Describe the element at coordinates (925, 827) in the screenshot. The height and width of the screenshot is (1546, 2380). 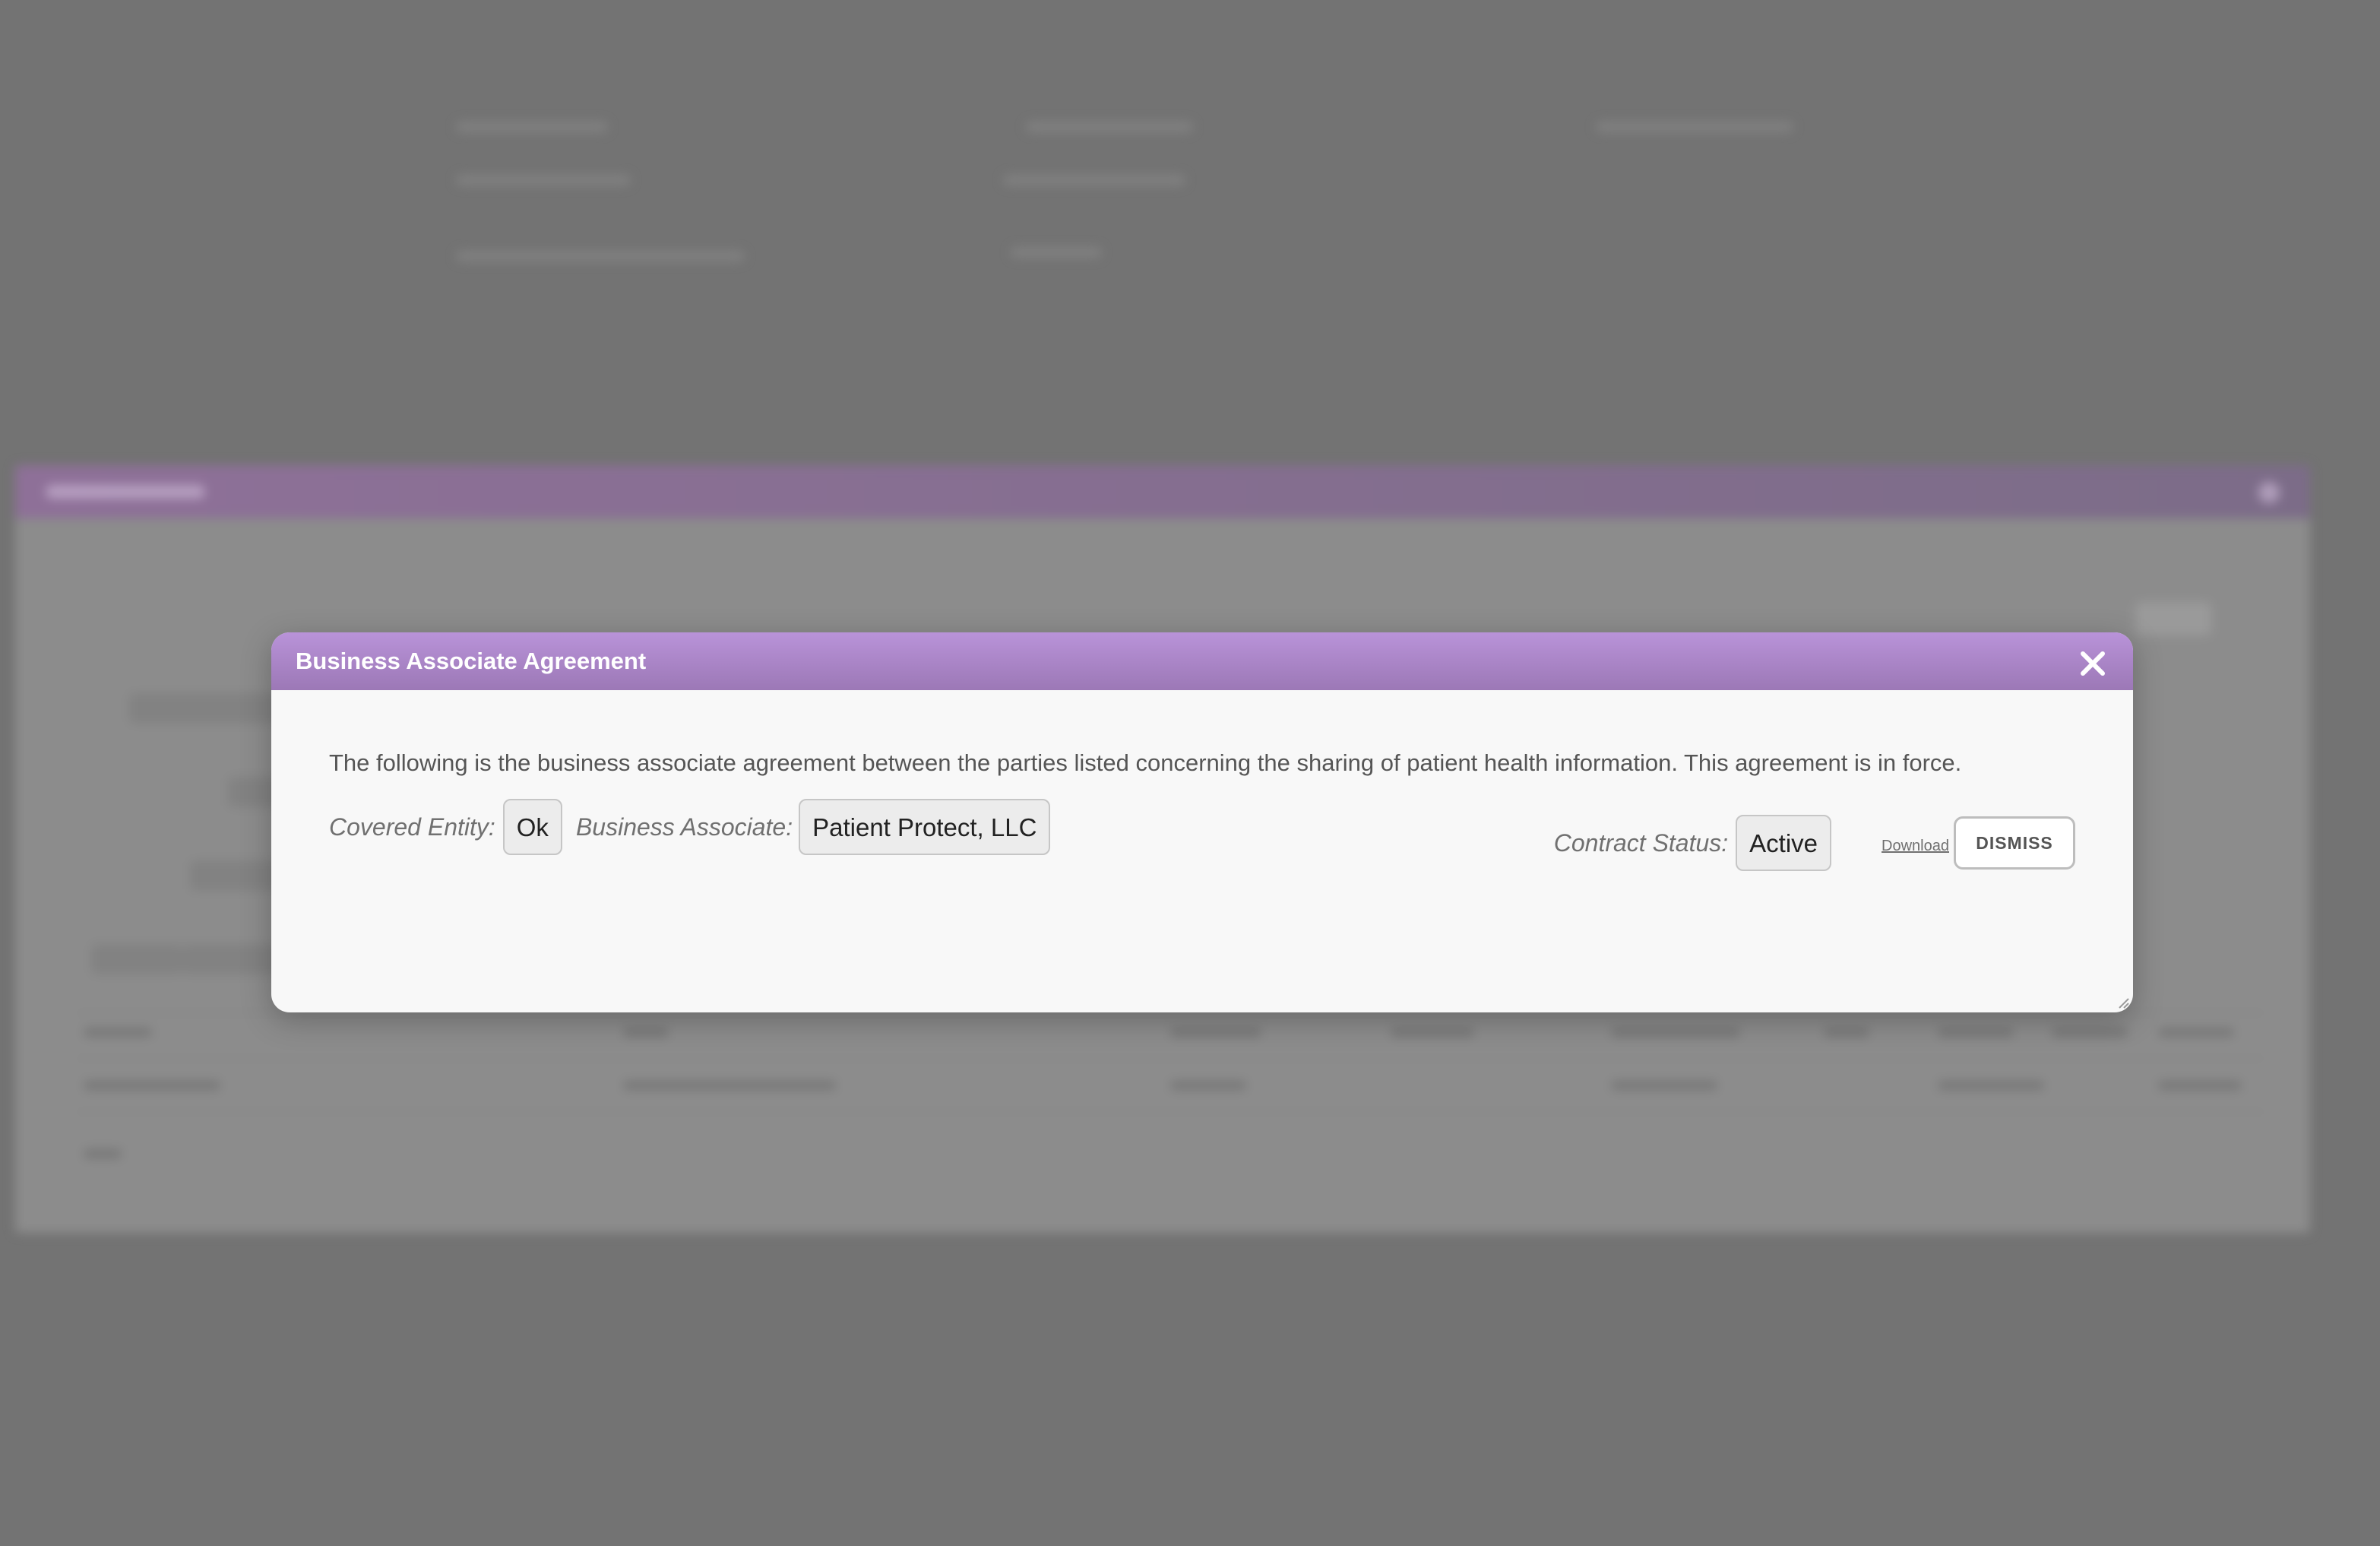
I see `business-associate-value: Patient Protect, LLC` at that location.